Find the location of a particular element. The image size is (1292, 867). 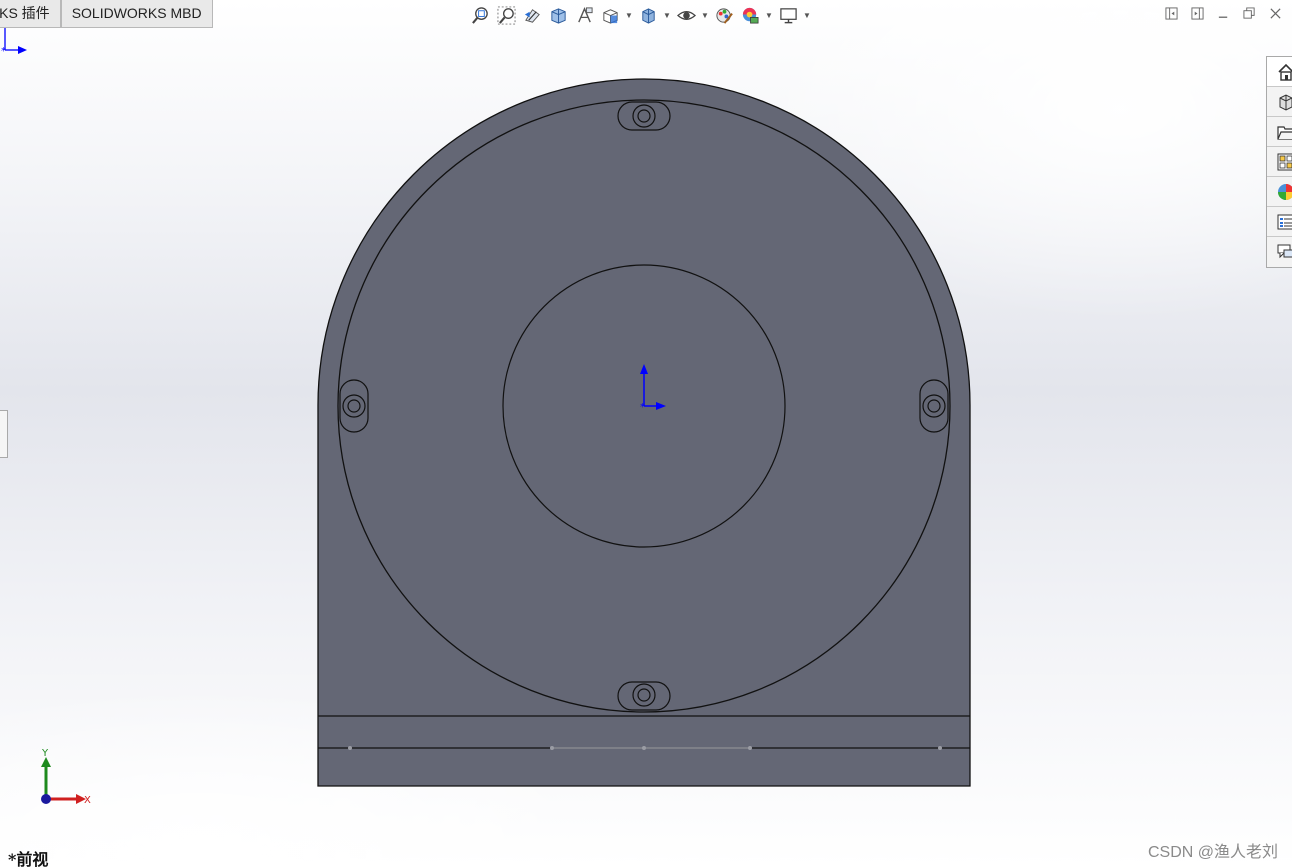

triad-y-label: Y is located at coordinates (45, 753).